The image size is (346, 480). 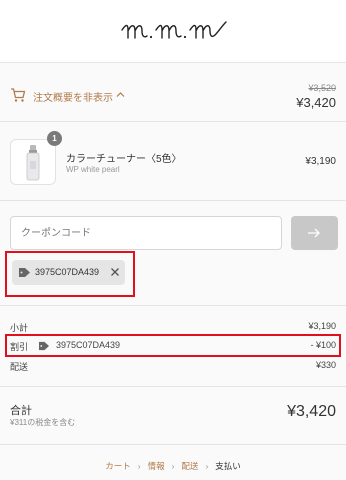 What do you see at coordinates (189, 466) in the screenshot?
I see `breadcrumb-shipping: 配送` at bounding box center [189, 466].